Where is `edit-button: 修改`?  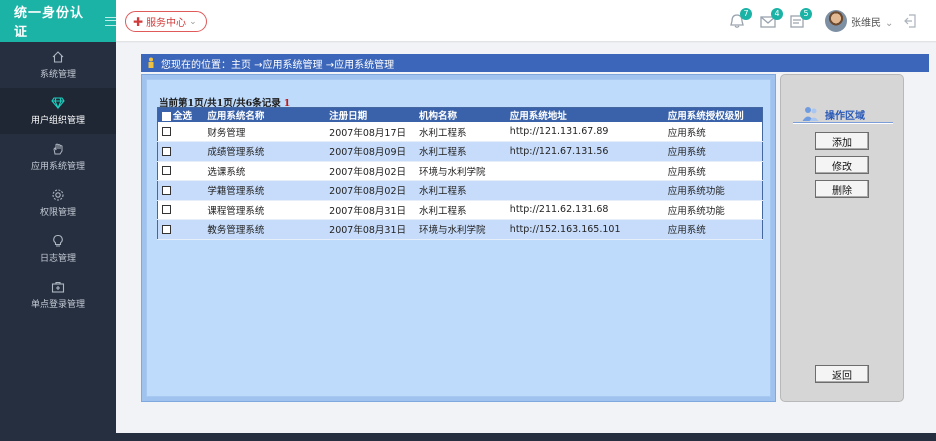 edit-button: 修改 is located at coordinates (842, 165).